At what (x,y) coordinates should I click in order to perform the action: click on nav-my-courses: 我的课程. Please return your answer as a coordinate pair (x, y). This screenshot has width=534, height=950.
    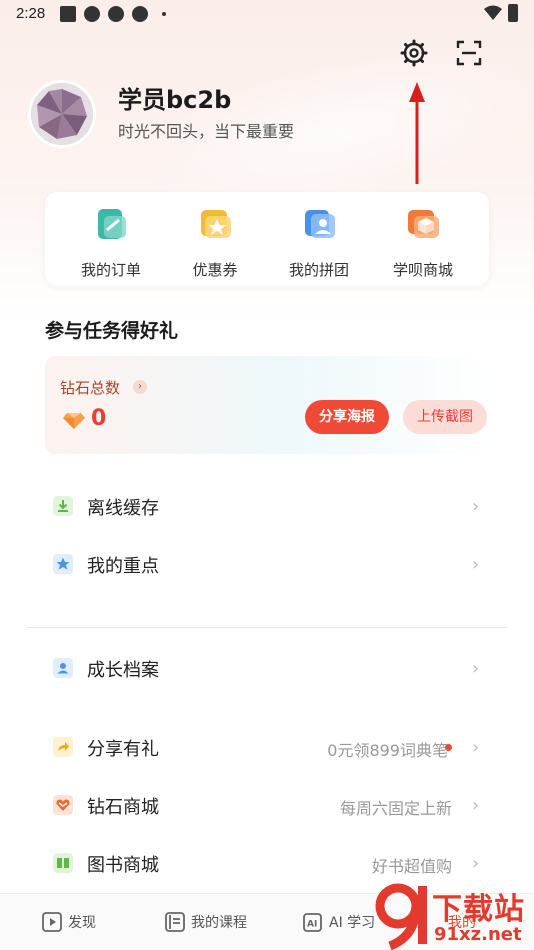
    Looking at the image, I should click on (206, 922).